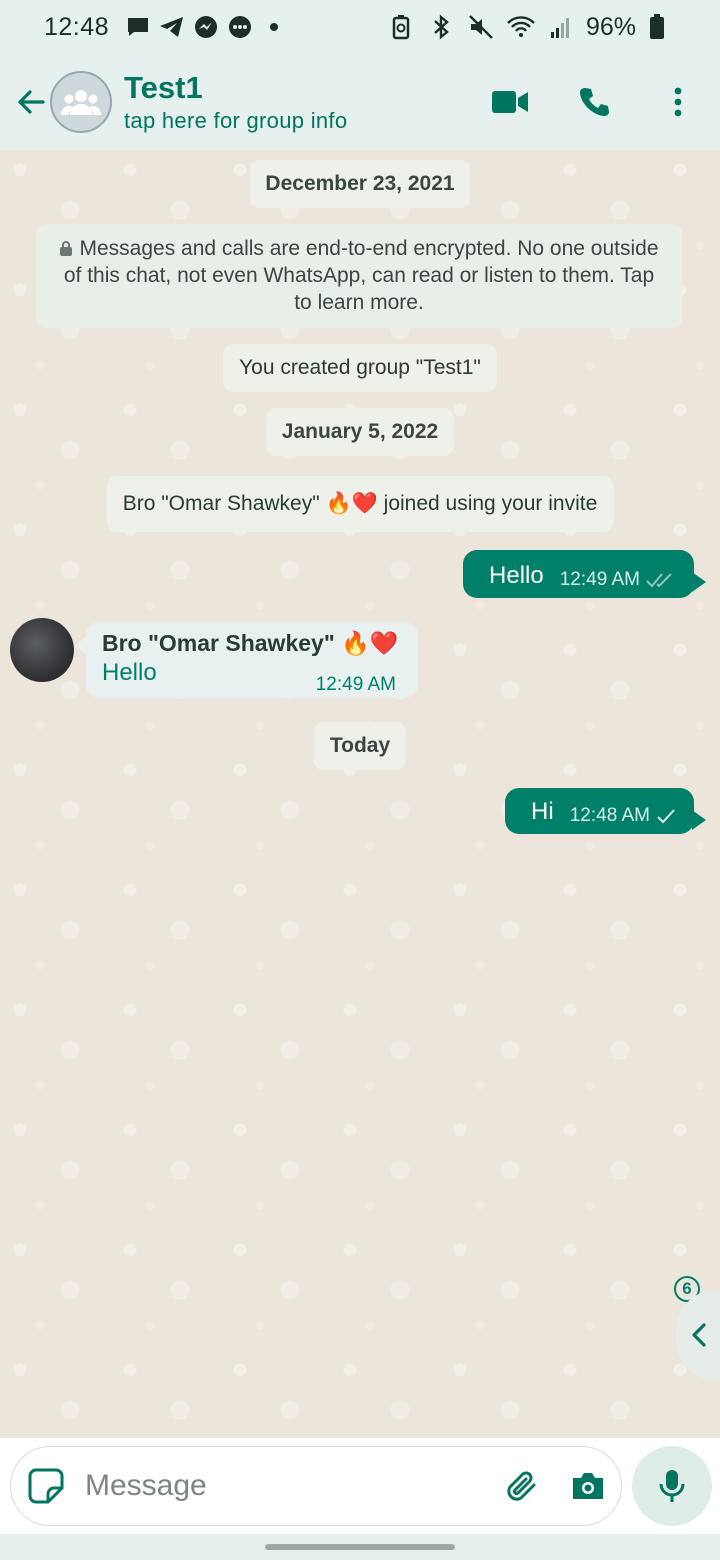 This screenshot has height=1560, width=720. I want to click on message-text: Hi, so click(542, 811).